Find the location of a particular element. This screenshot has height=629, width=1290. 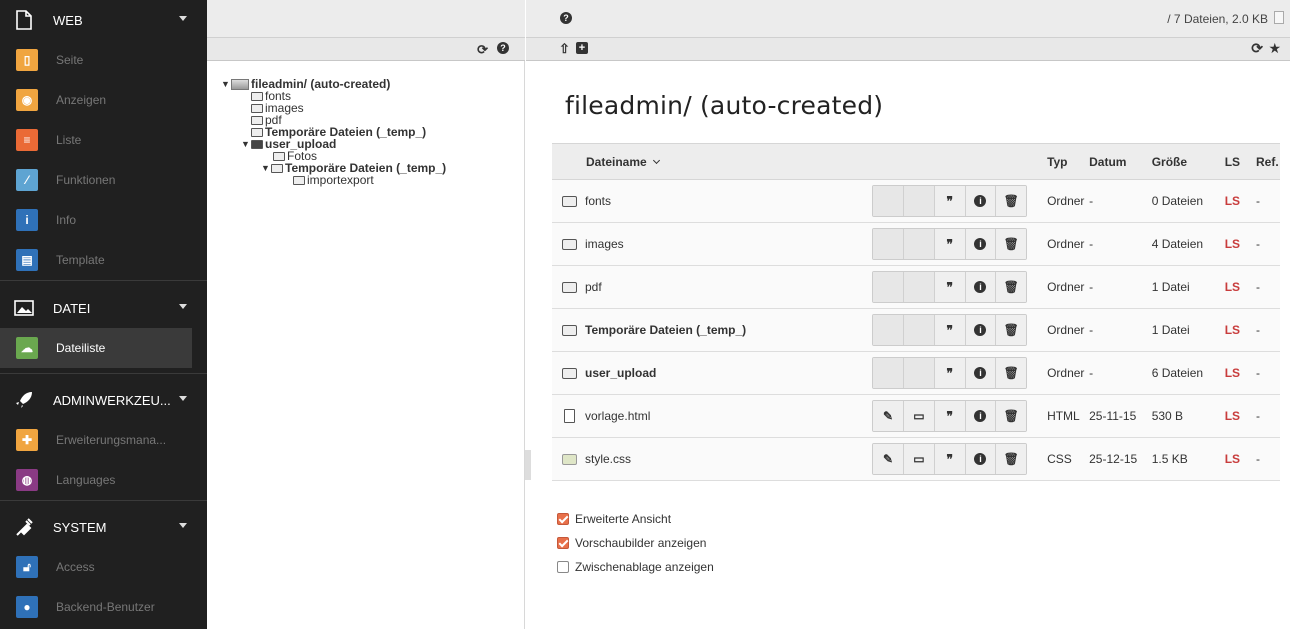

menu-item-template: ▤ Template is located at coordinates (103, 260).